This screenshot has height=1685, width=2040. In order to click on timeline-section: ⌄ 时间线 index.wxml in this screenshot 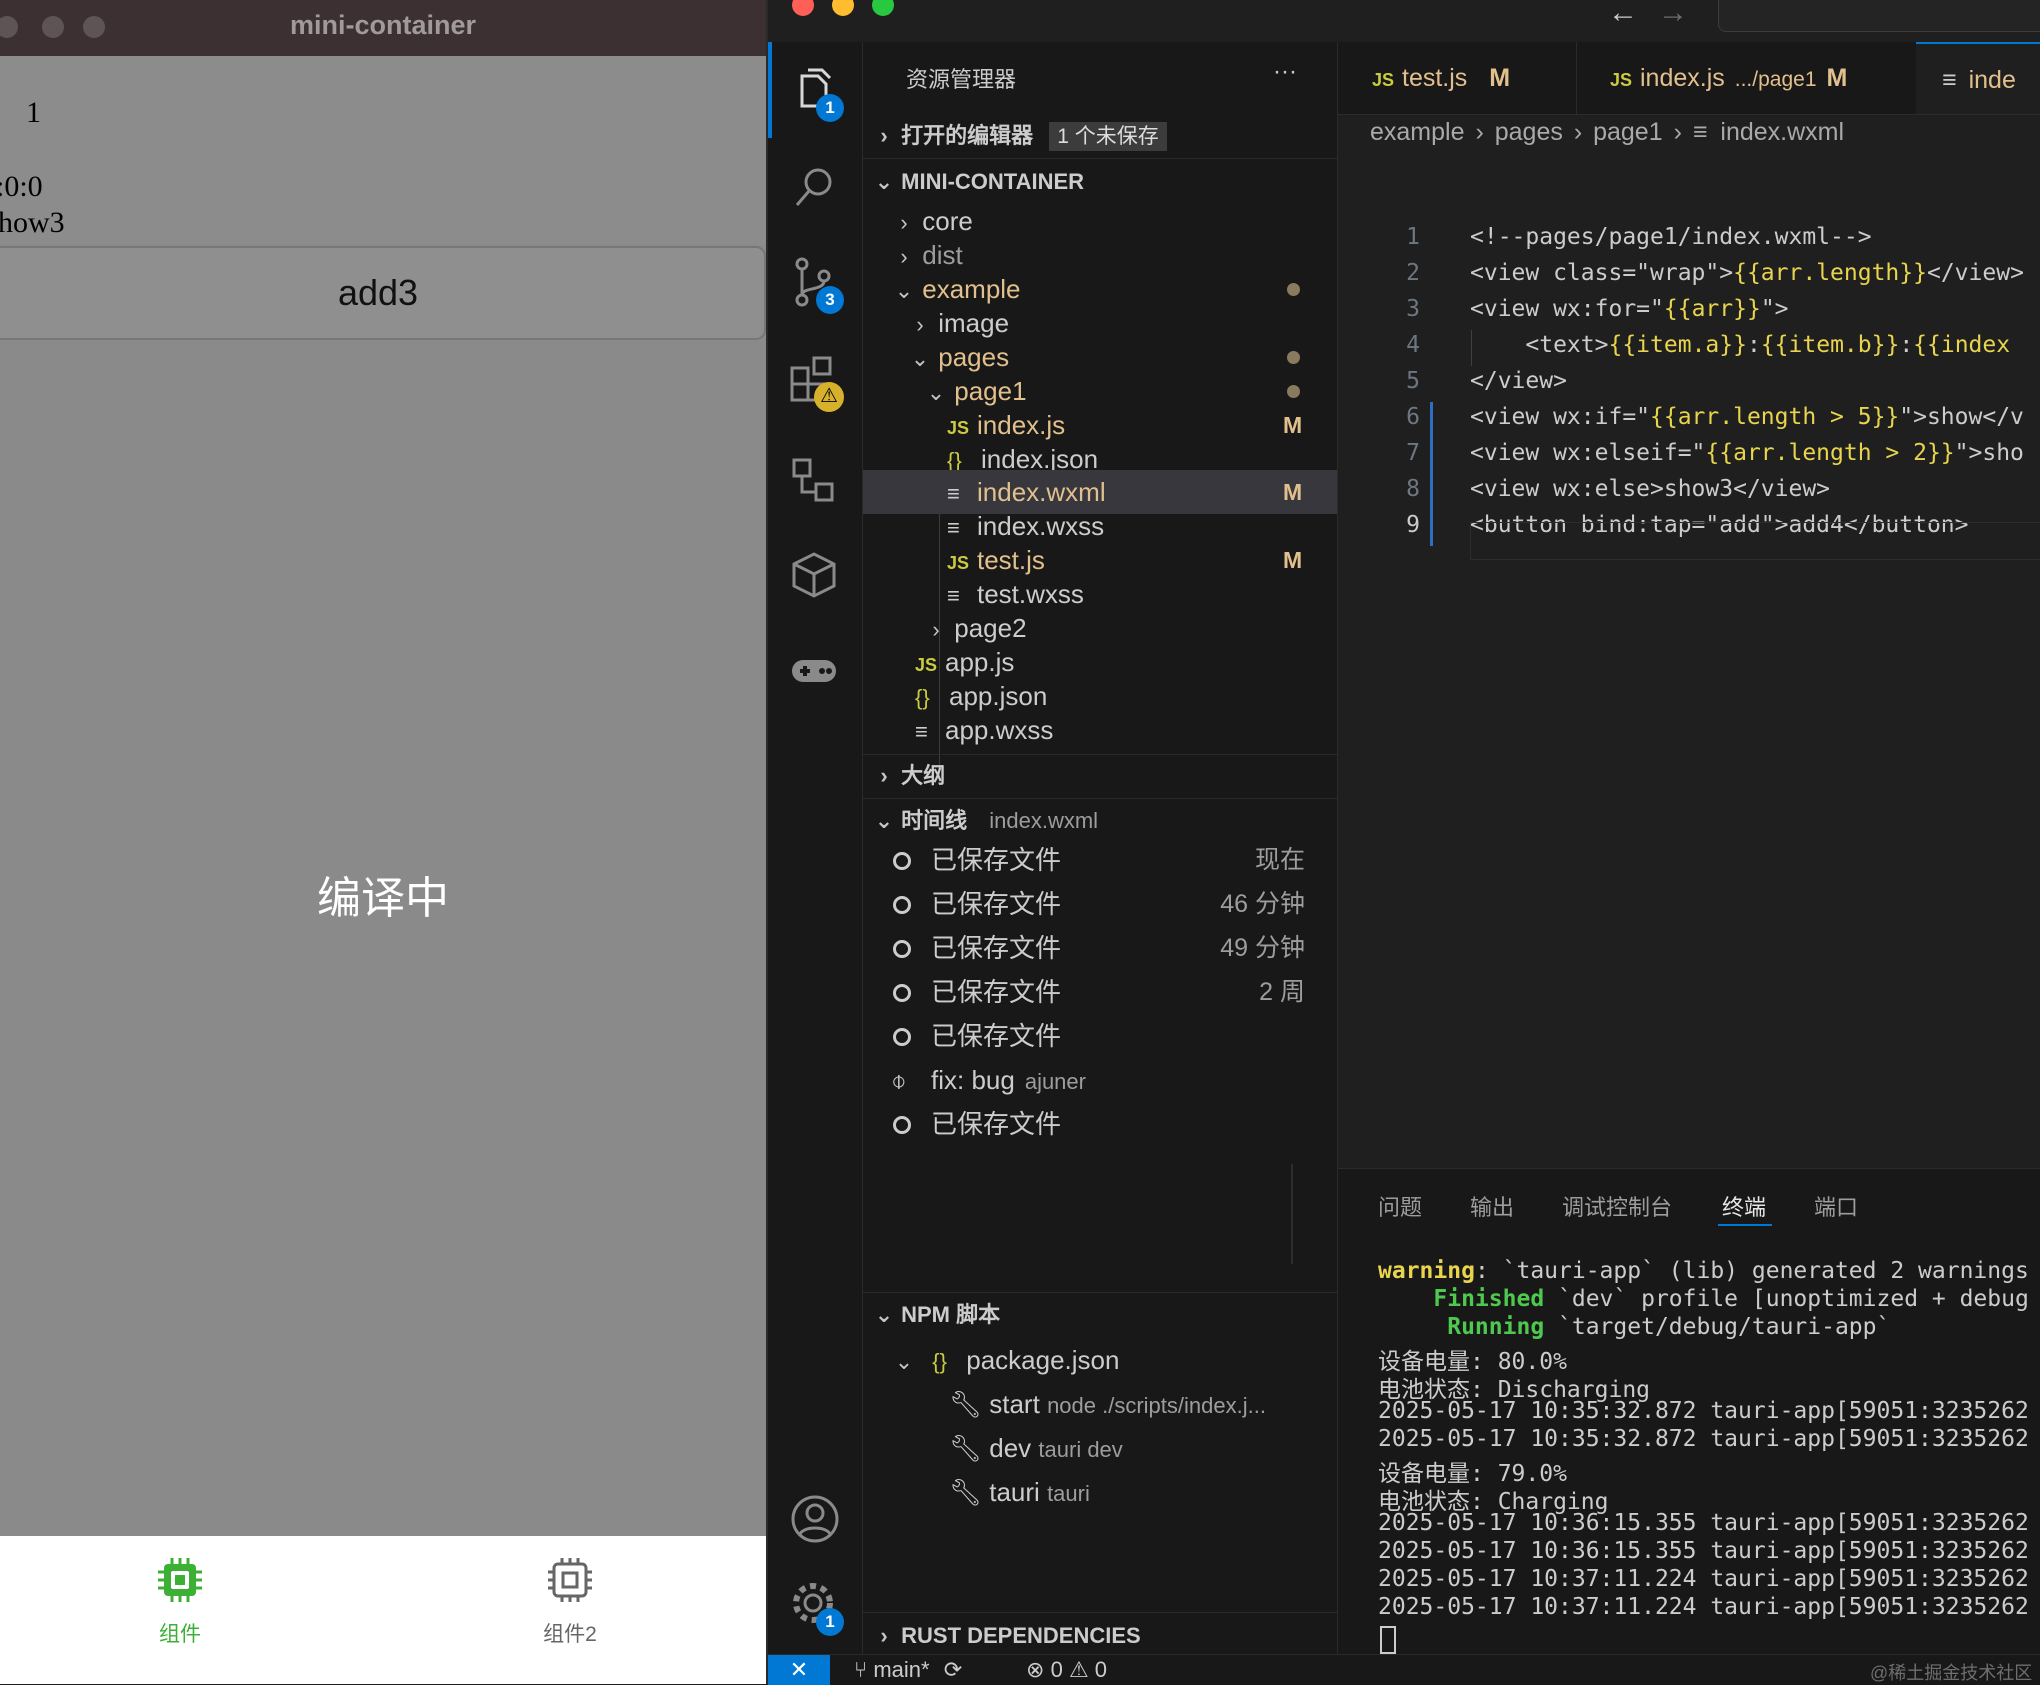, I will do `click(1100, 821)`.